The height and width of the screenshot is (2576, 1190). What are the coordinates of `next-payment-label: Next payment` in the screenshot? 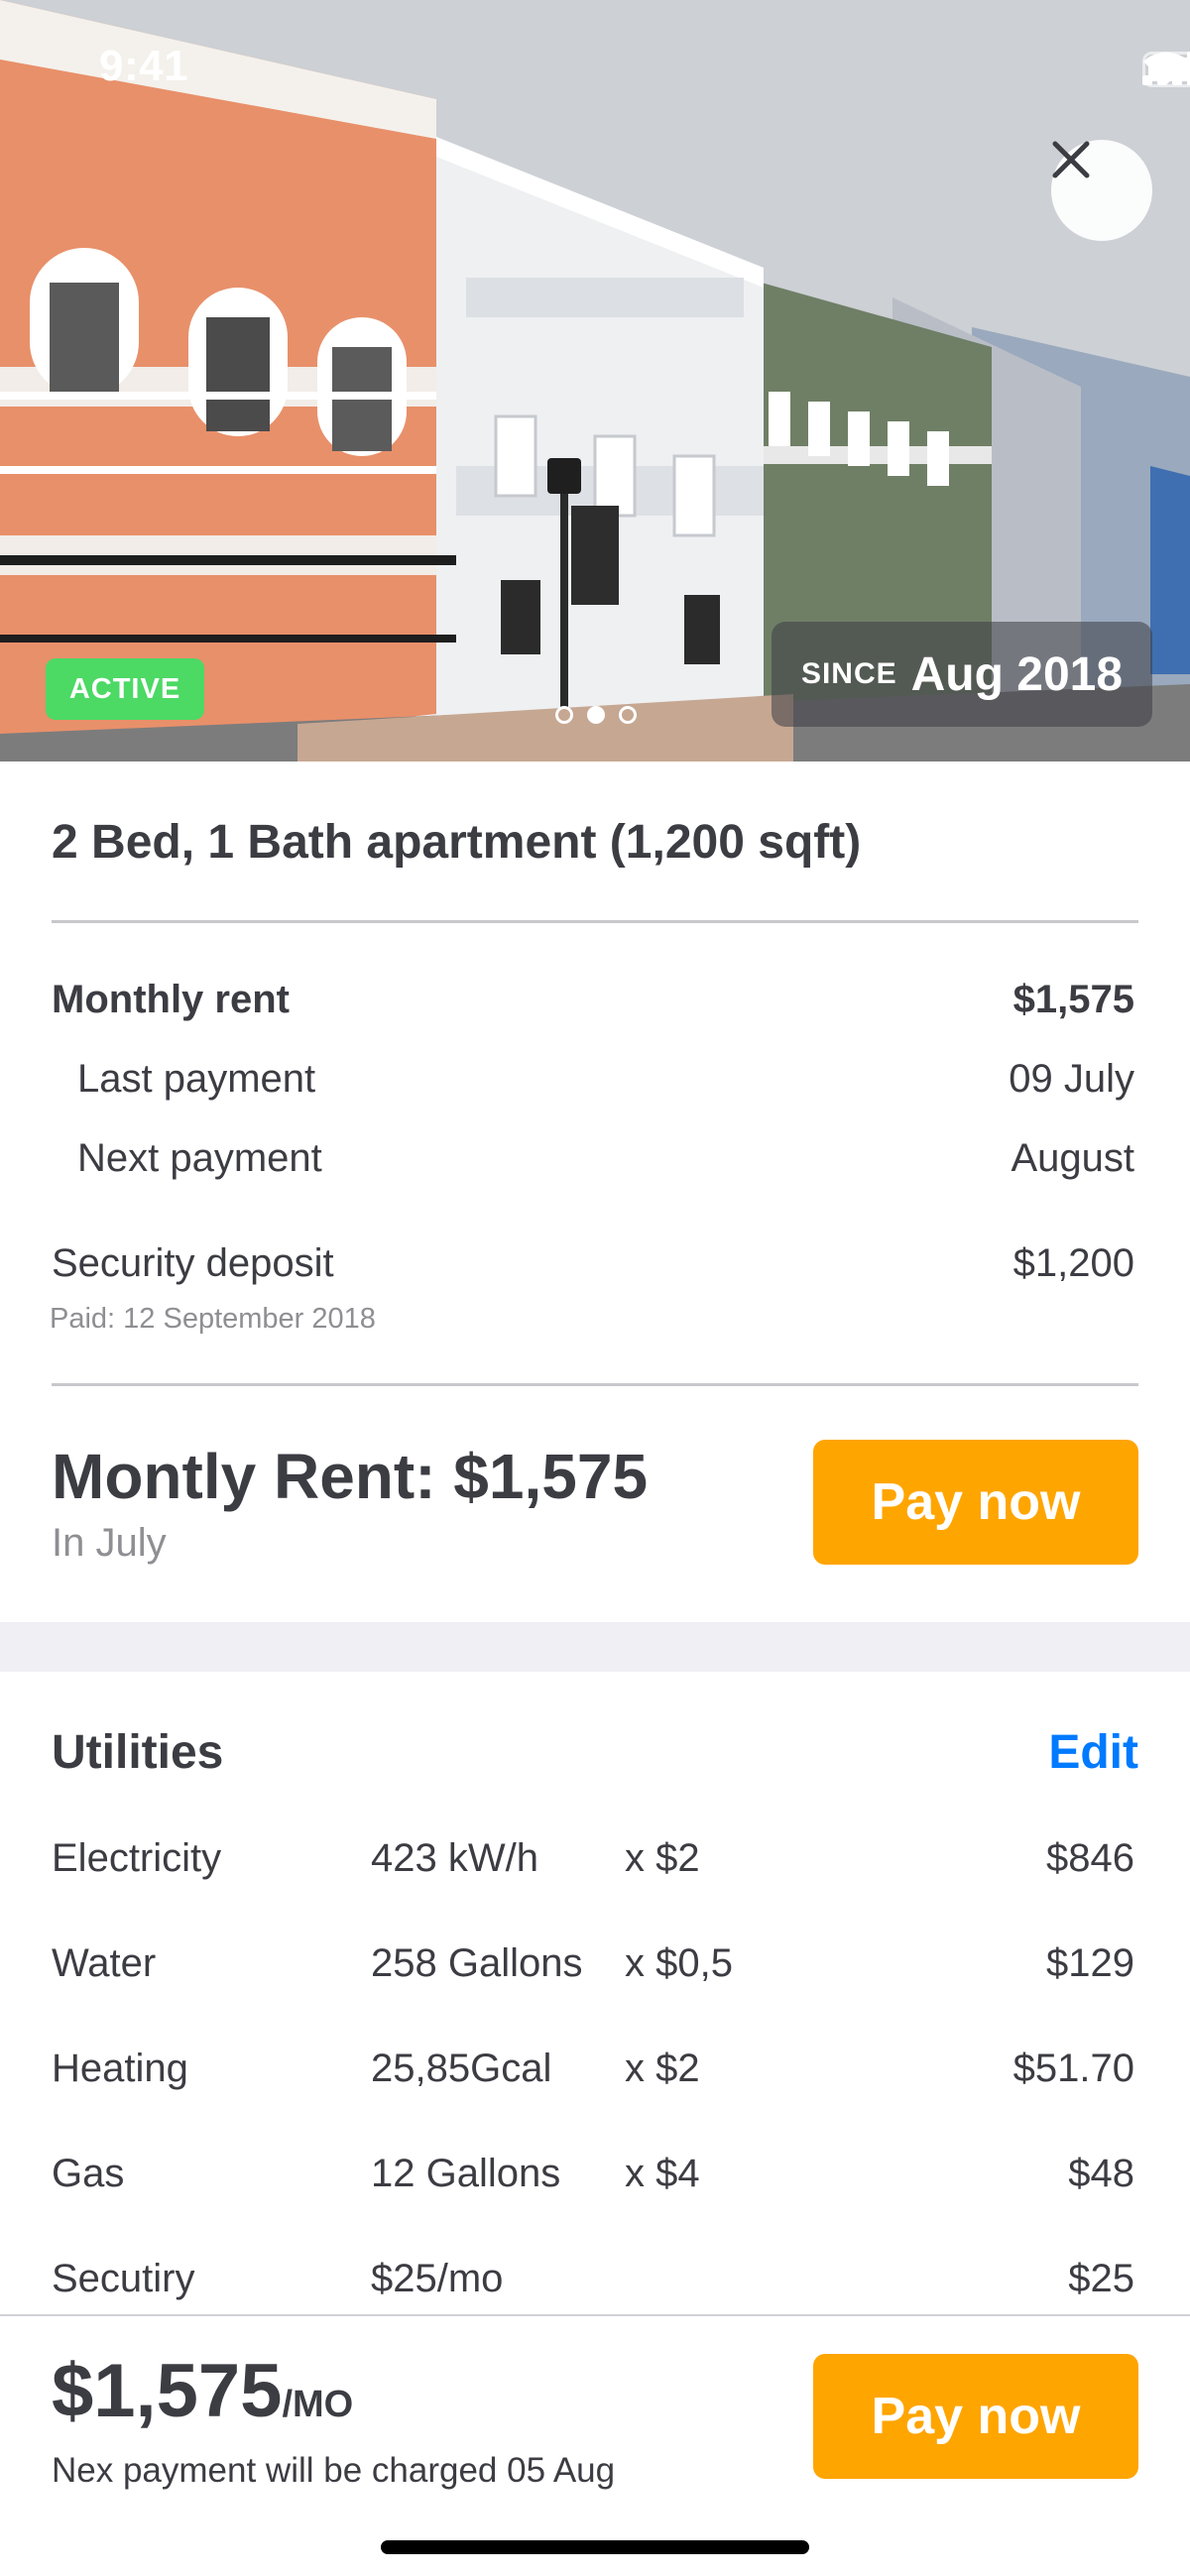 It's located at (199, 1158).